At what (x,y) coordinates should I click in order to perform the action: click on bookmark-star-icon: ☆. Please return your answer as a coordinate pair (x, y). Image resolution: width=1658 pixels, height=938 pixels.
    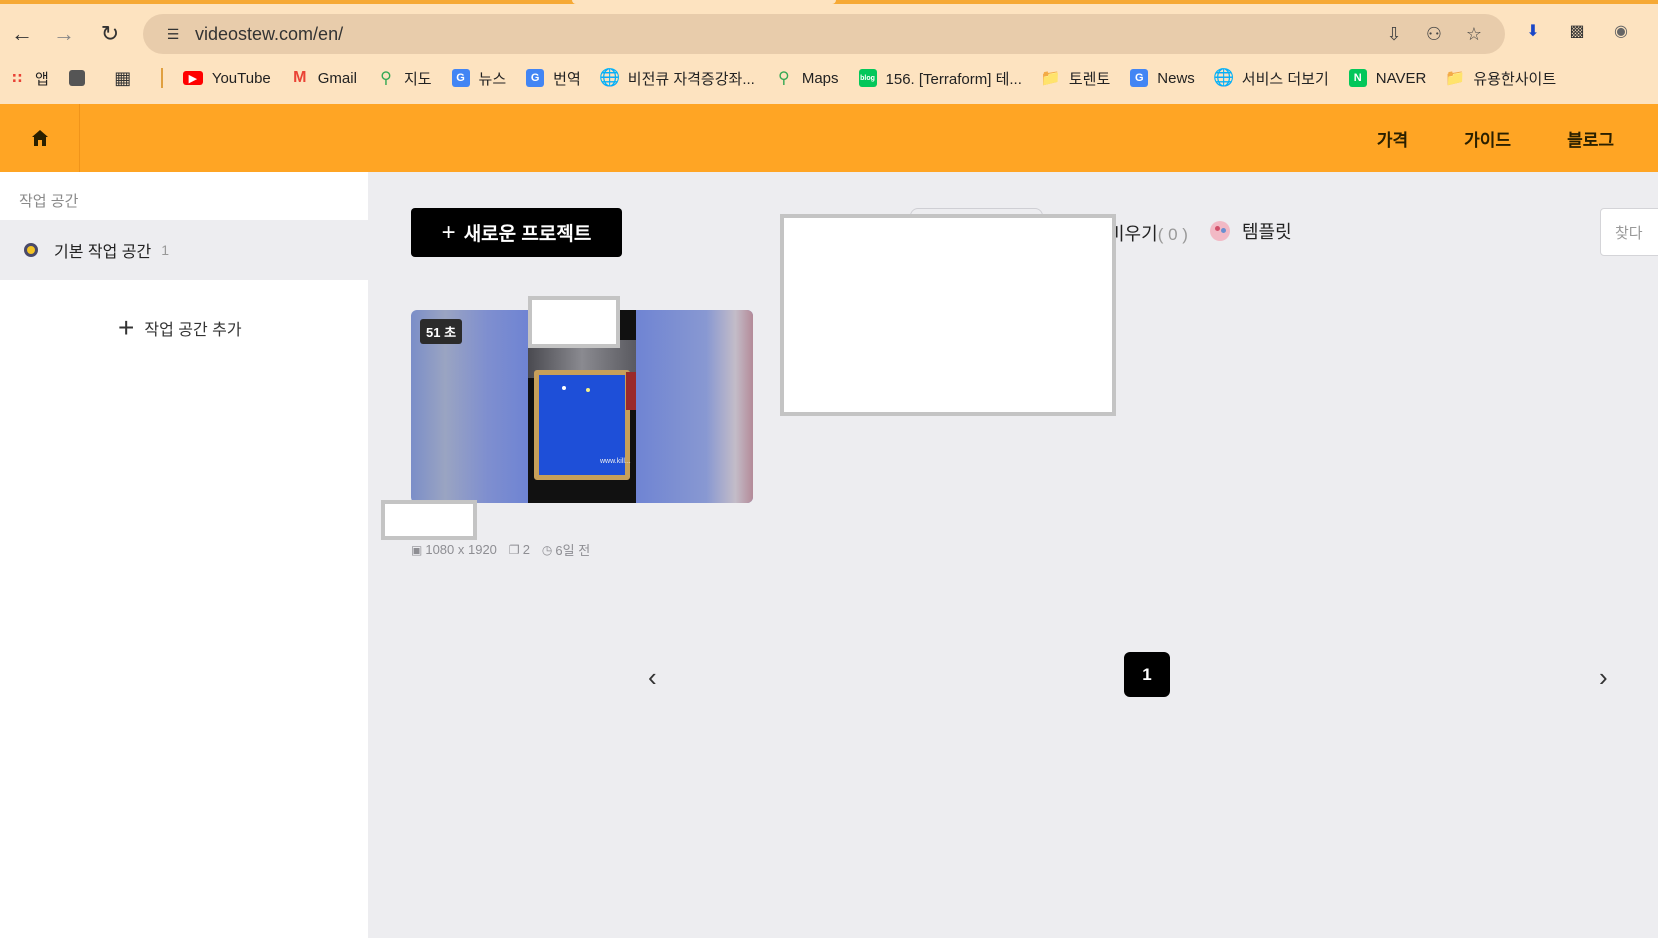
    Looking at the image, I should click on (1474, 34).